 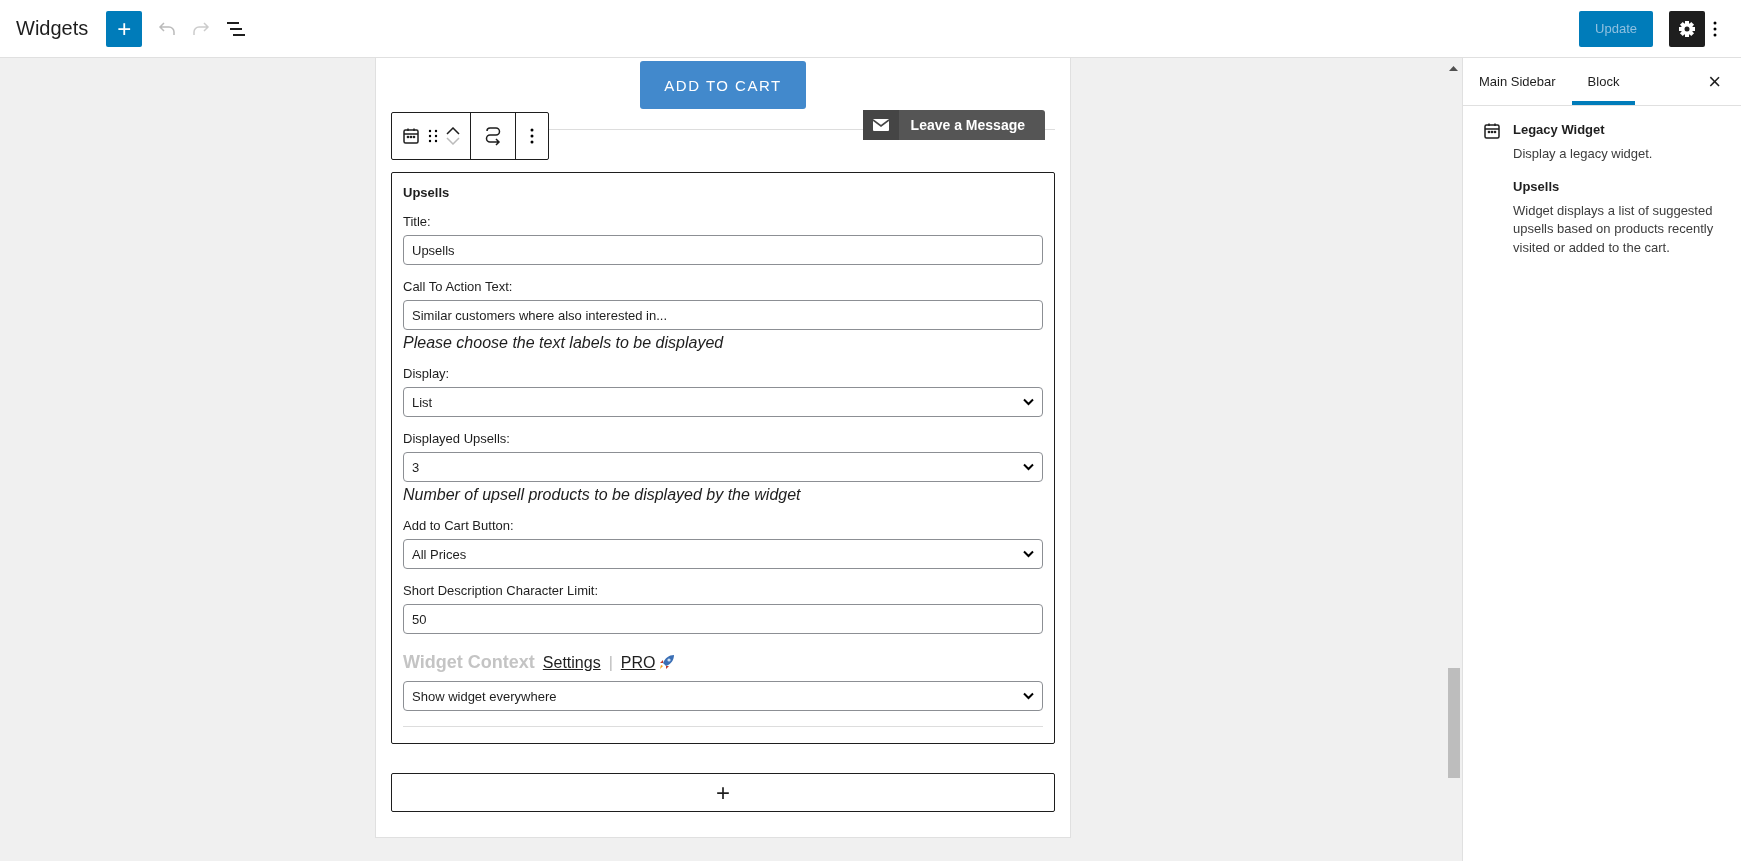 What do you see at coordinates (469, 662) in the screenshot?
I see `widget-context-heading: Widget Context` at bounding box center [469, 662].